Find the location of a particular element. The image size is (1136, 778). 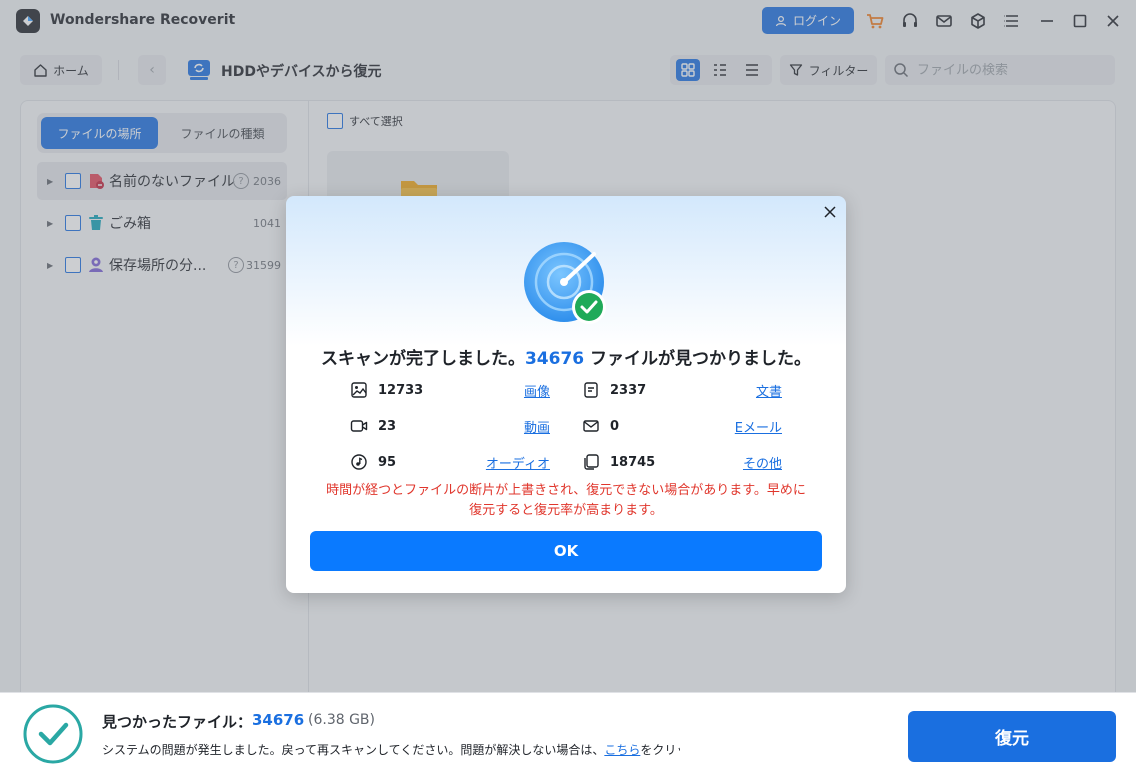

close-icon is located at coordinates (830, 212).